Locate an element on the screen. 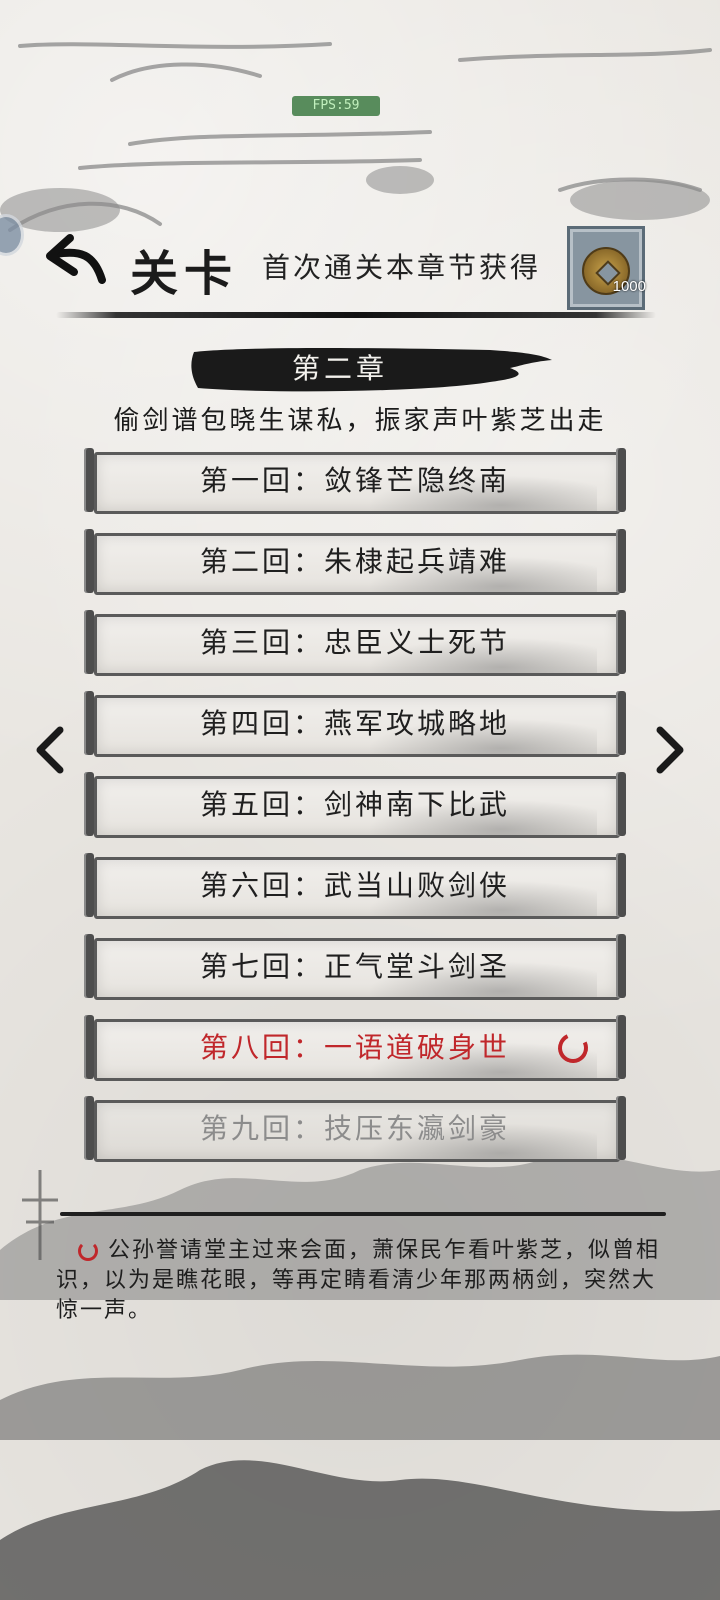 This screenshot has width=720, height=1600. episode-title: 第四回：燕军攻城略地 is located at coordinates (354, 723).